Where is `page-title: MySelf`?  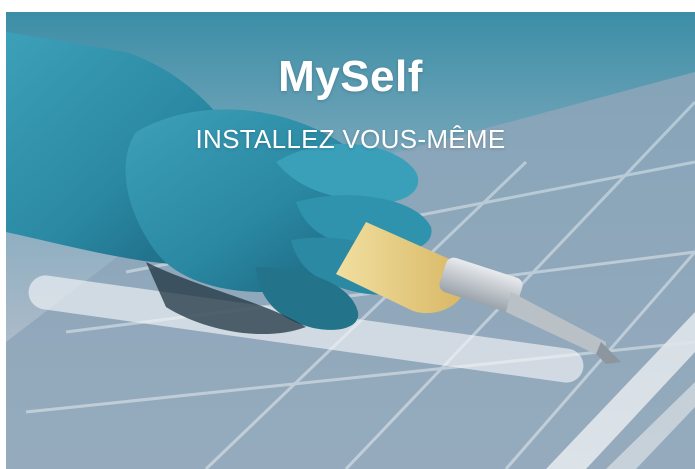
page-title: MySelf is located at coordinates (350, 76).